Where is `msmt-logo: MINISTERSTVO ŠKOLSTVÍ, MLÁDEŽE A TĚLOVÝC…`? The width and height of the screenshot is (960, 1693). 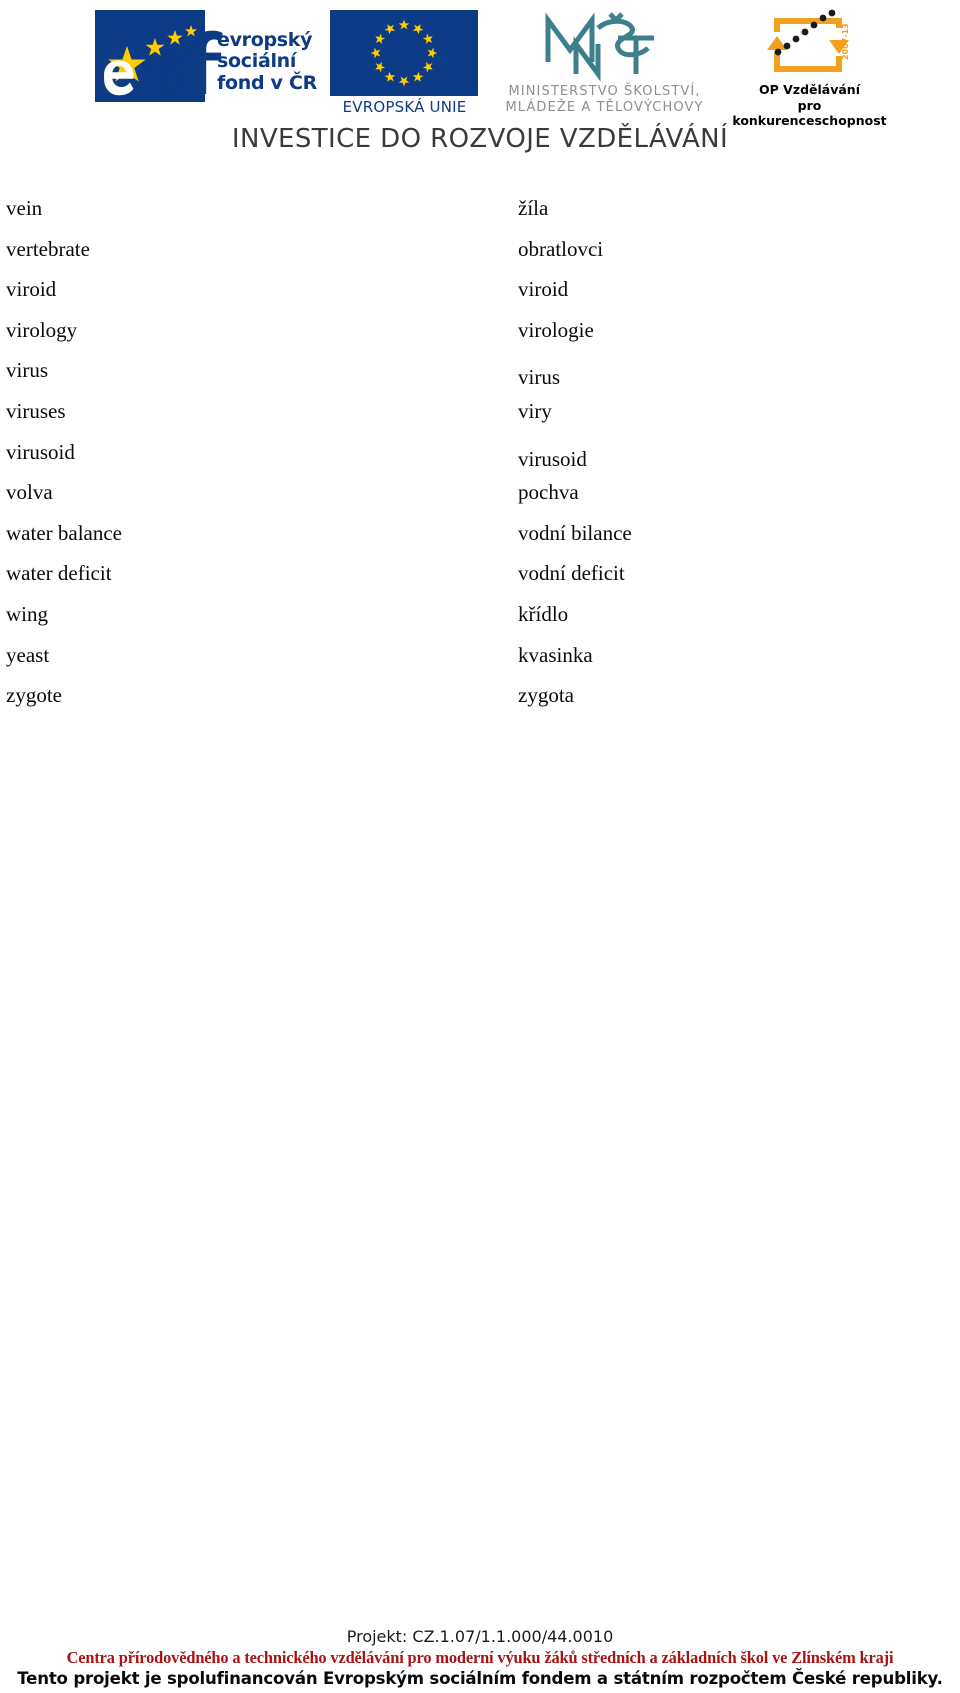
msmt-logo: MINISTERSTVO ŠKOLSTVÍ, MLÁDEŽE A TĚLOVÝC… is located at coordinates (604, 64).